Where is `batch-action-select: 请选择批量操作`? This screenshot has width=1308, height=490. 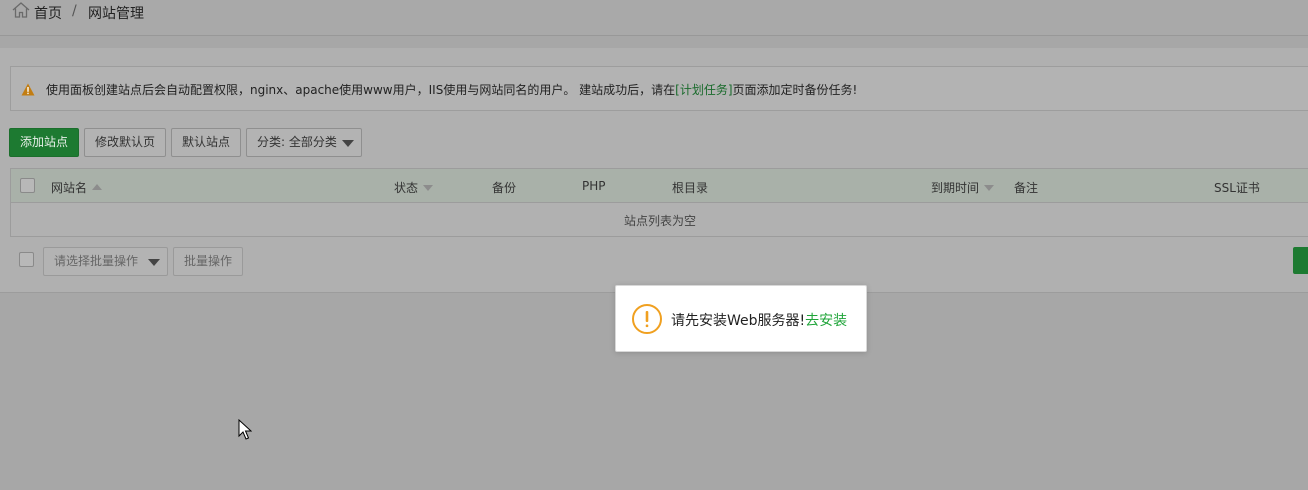 batch-action-select: 请选择批量操作 is located at coordinates (105, 261).